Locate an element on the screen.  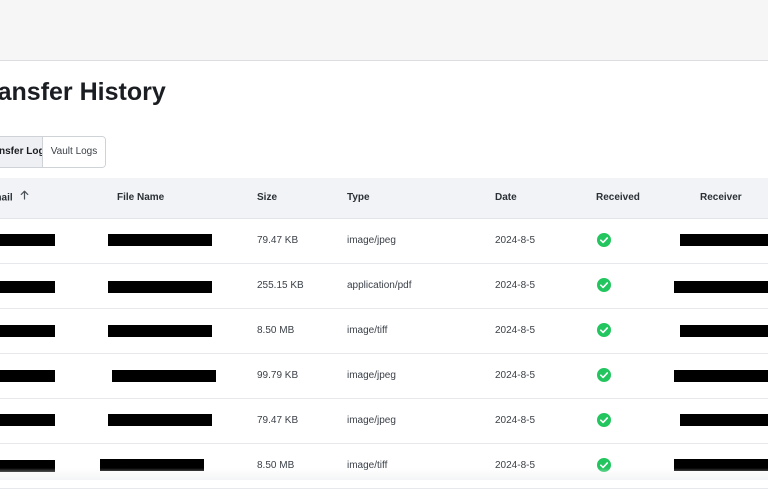
tab-transfer-logs: Transfer Logs is located at coordinates (25, 152).